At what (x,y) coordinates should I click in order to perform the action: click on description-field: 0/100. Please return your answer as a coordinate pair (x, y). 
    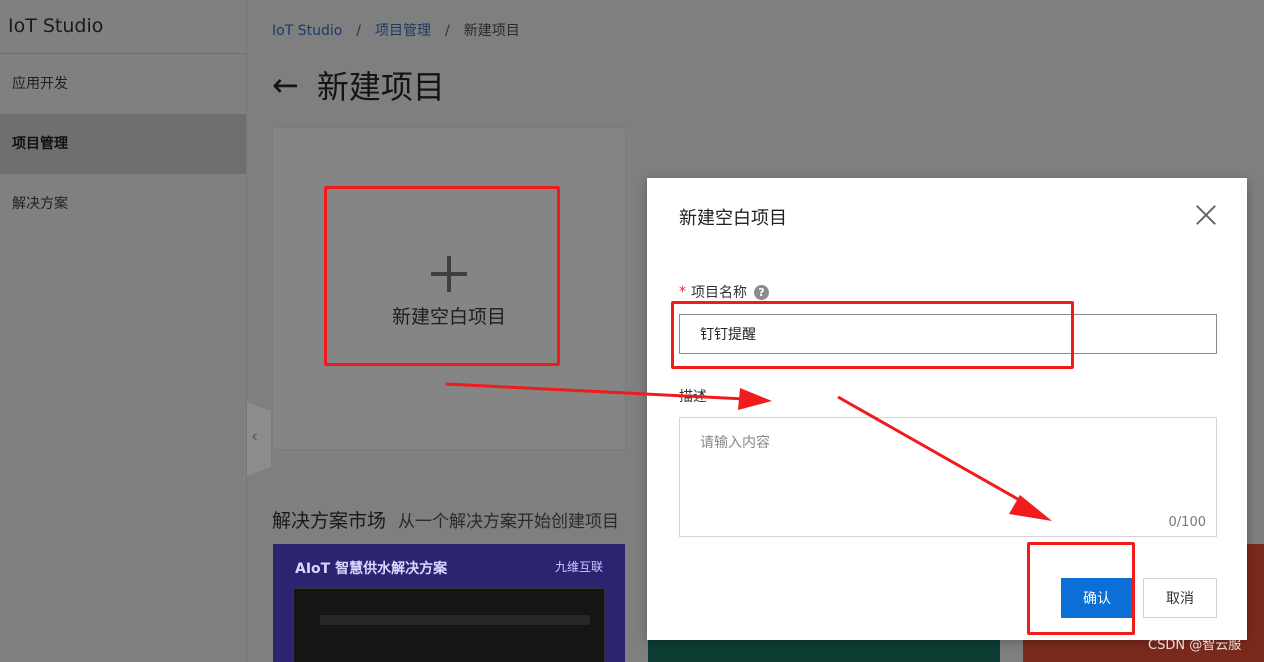
    Looking at the image, I should click on (948, 477).